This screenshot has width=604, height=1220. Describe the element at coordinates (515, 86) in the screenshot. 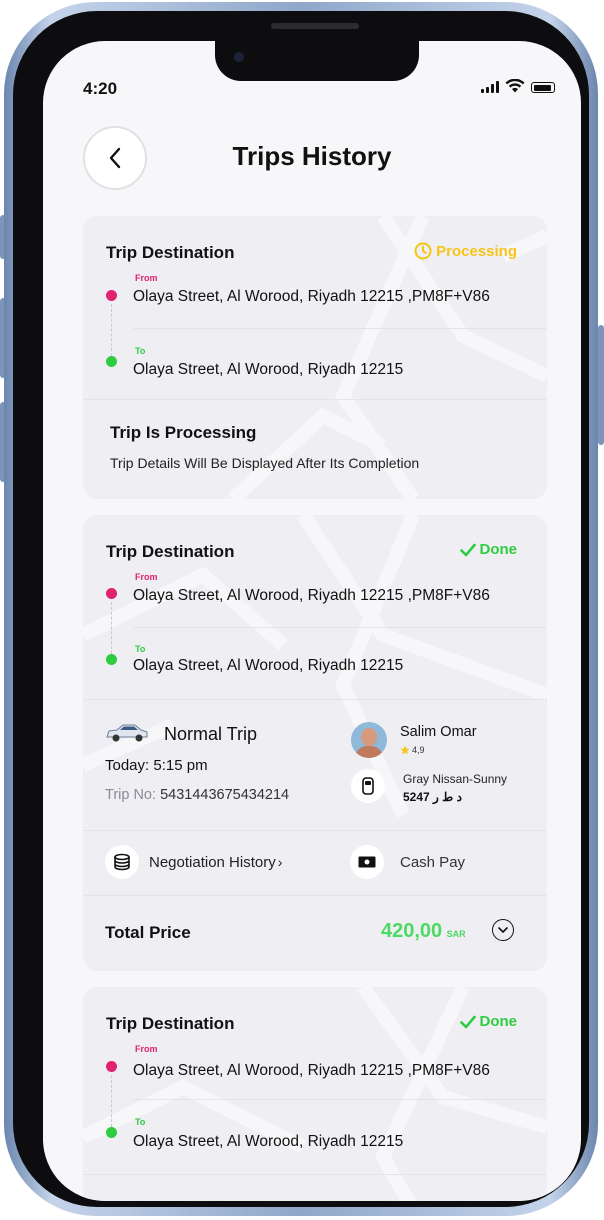

I see `wifi-icon` at that location.